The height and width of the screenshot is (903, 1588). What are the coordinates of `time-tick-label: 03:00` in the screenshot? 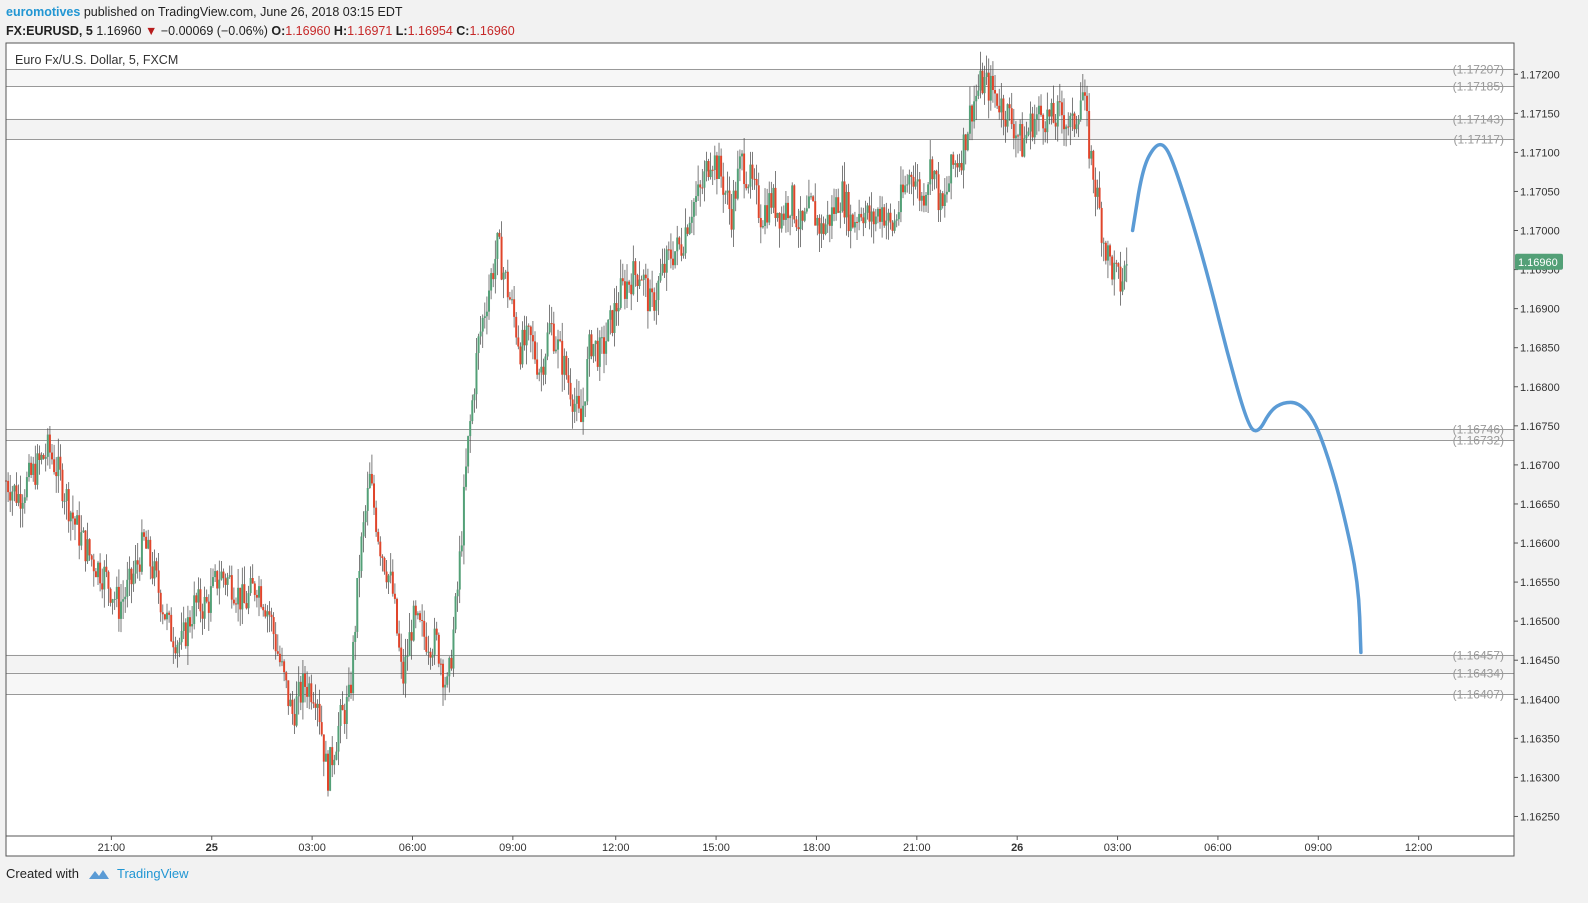 It's located at (312, 848).